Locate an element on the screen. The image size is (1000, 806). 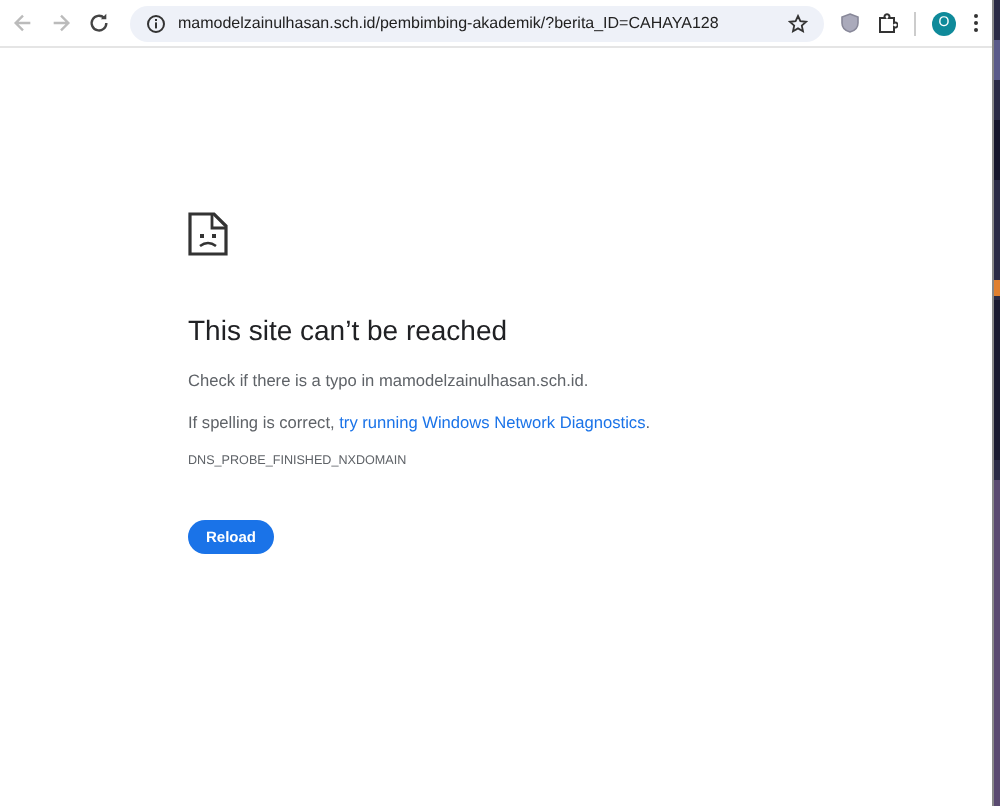
puzzle-icon is located at coordinates (887, 23).